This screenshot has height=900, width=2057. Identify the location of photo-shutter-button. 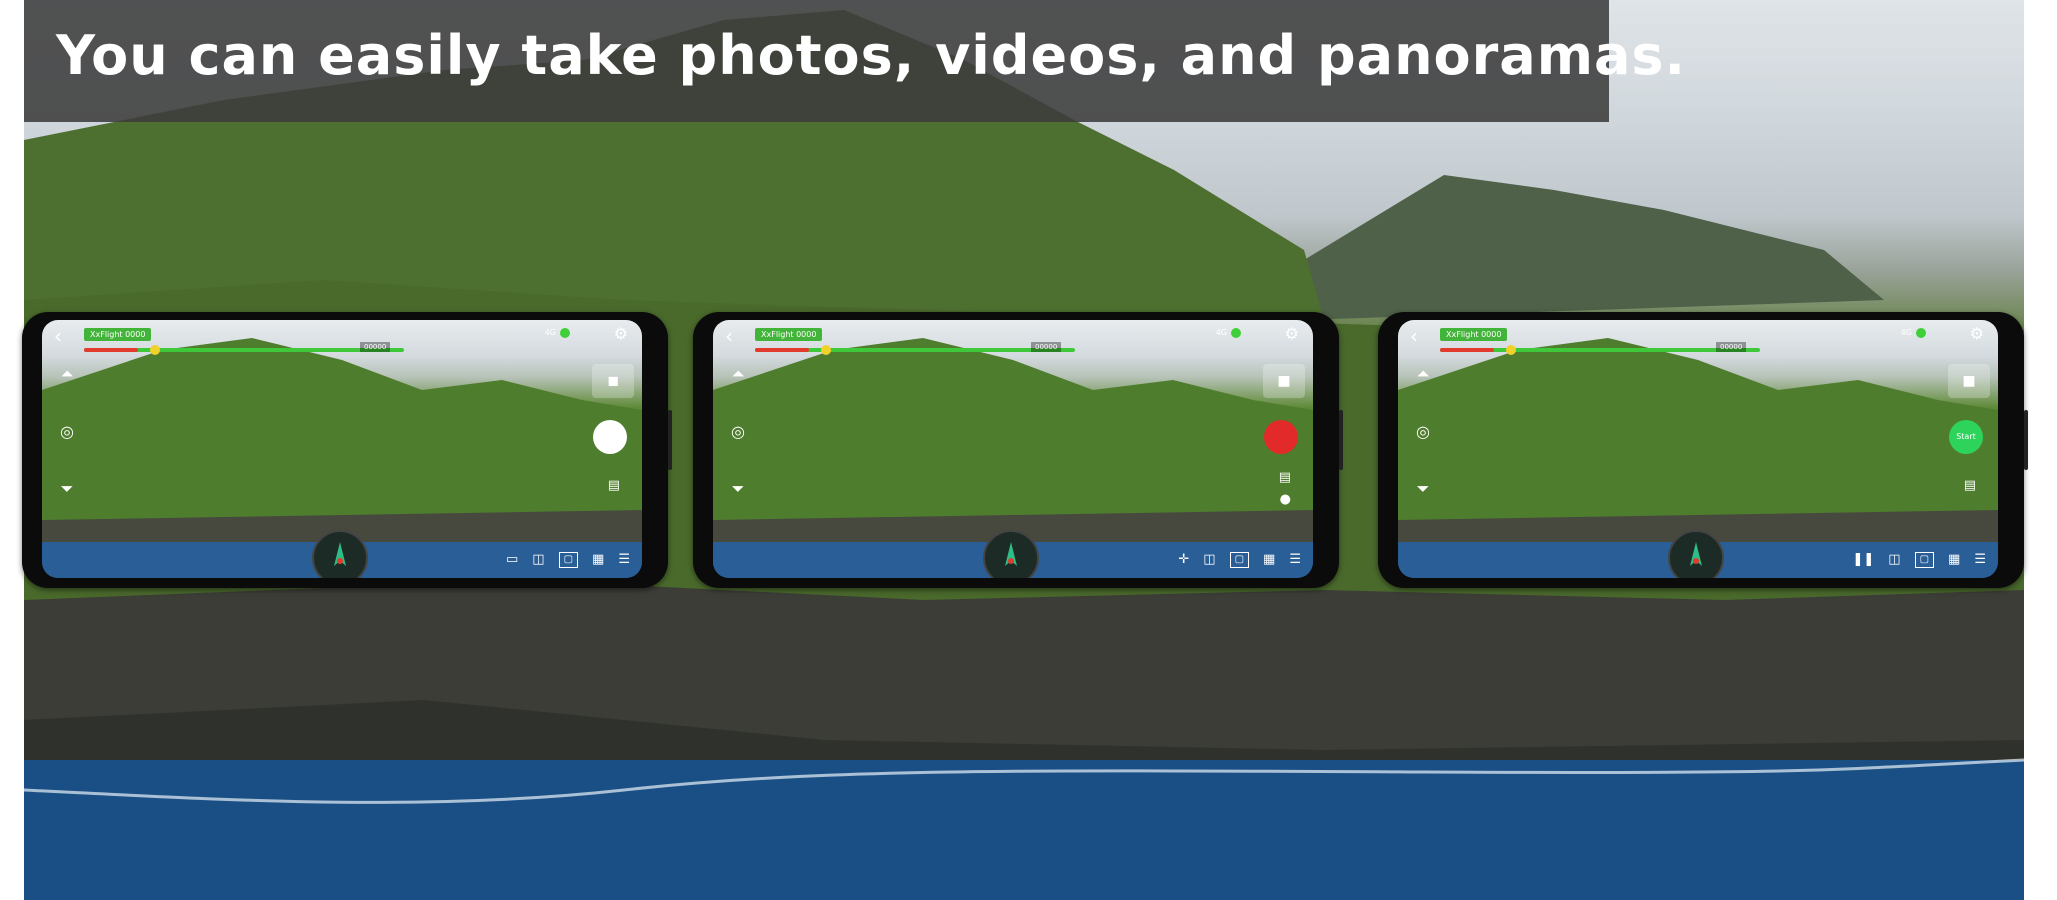
(610, 437).